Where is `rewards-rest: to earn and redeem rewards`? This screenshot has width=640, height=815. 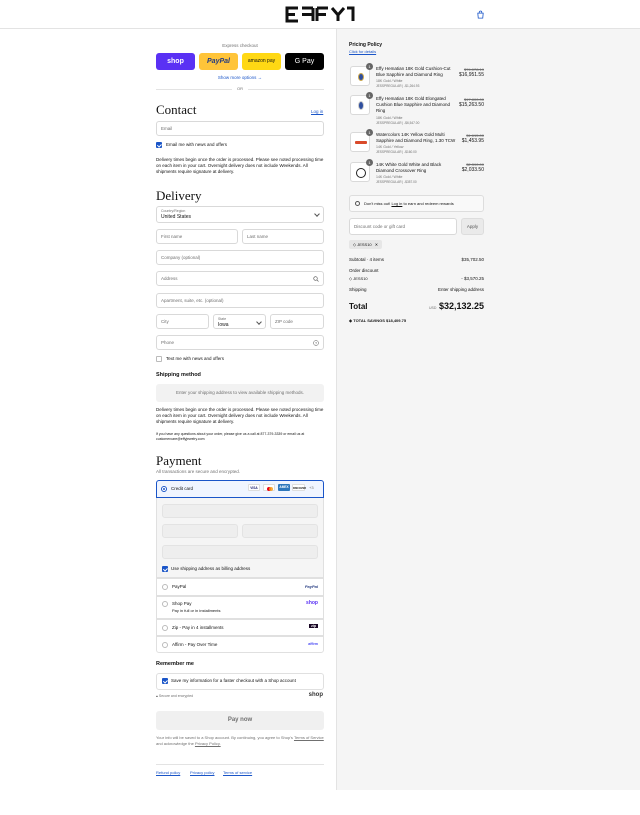
rewards-rest: to earn and redeem rewards is located at coordinates (428, 203).